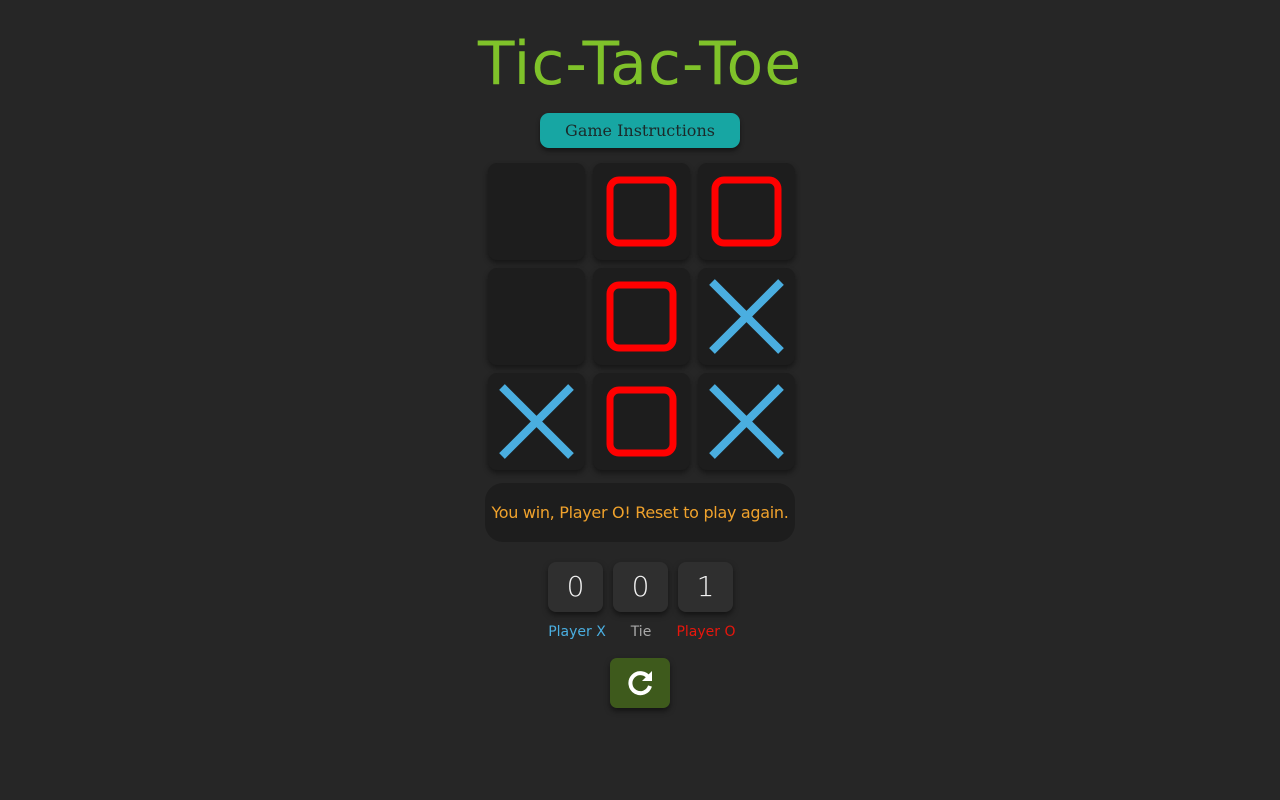 The image size is (1280, 800). Describe the element at coordinates (640, 130) in the screenshot. I see `game-instructions-button: Game Instructions` at that location.